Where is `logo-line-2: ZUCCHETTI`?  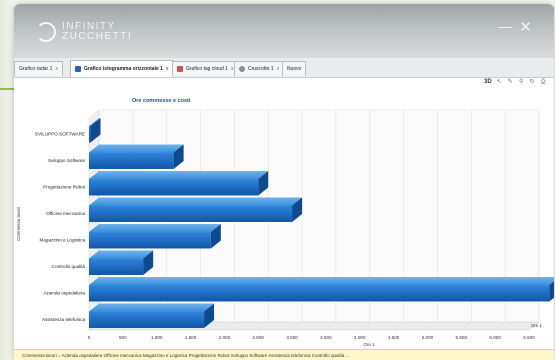 logo-line-2: ZUCCHETTI is located at coordinates (97, 36).